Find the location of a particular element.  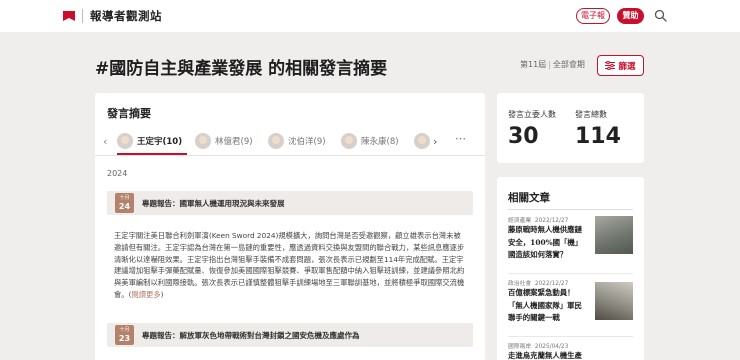

legislator-name: 沈伯洋(9) is located at coordinates (307, 142).